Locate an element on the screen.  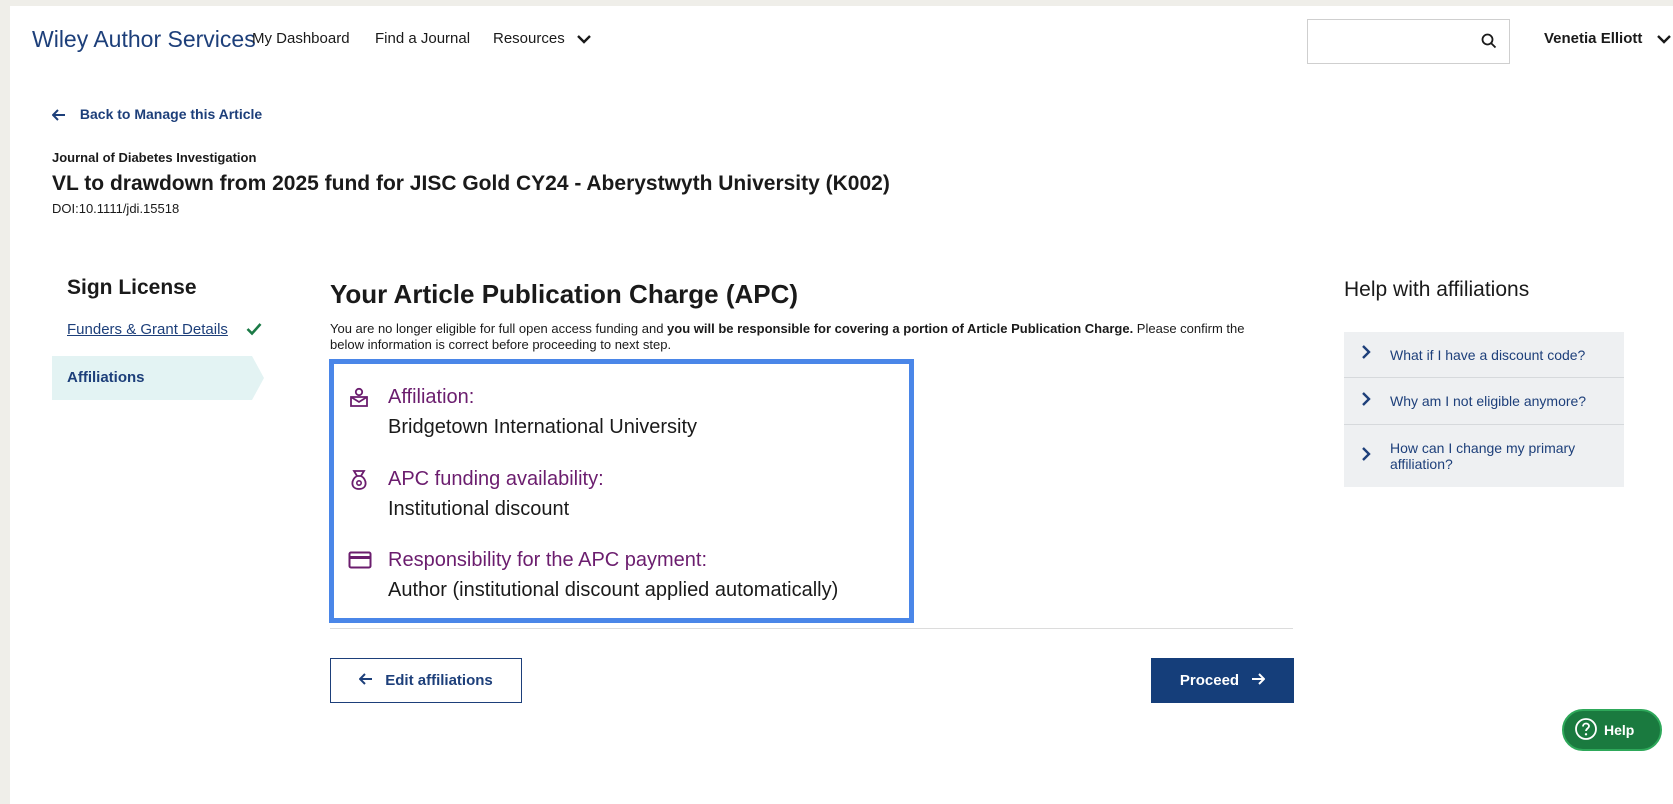
nav-resources: Resources is located at coordinates (542, 39).